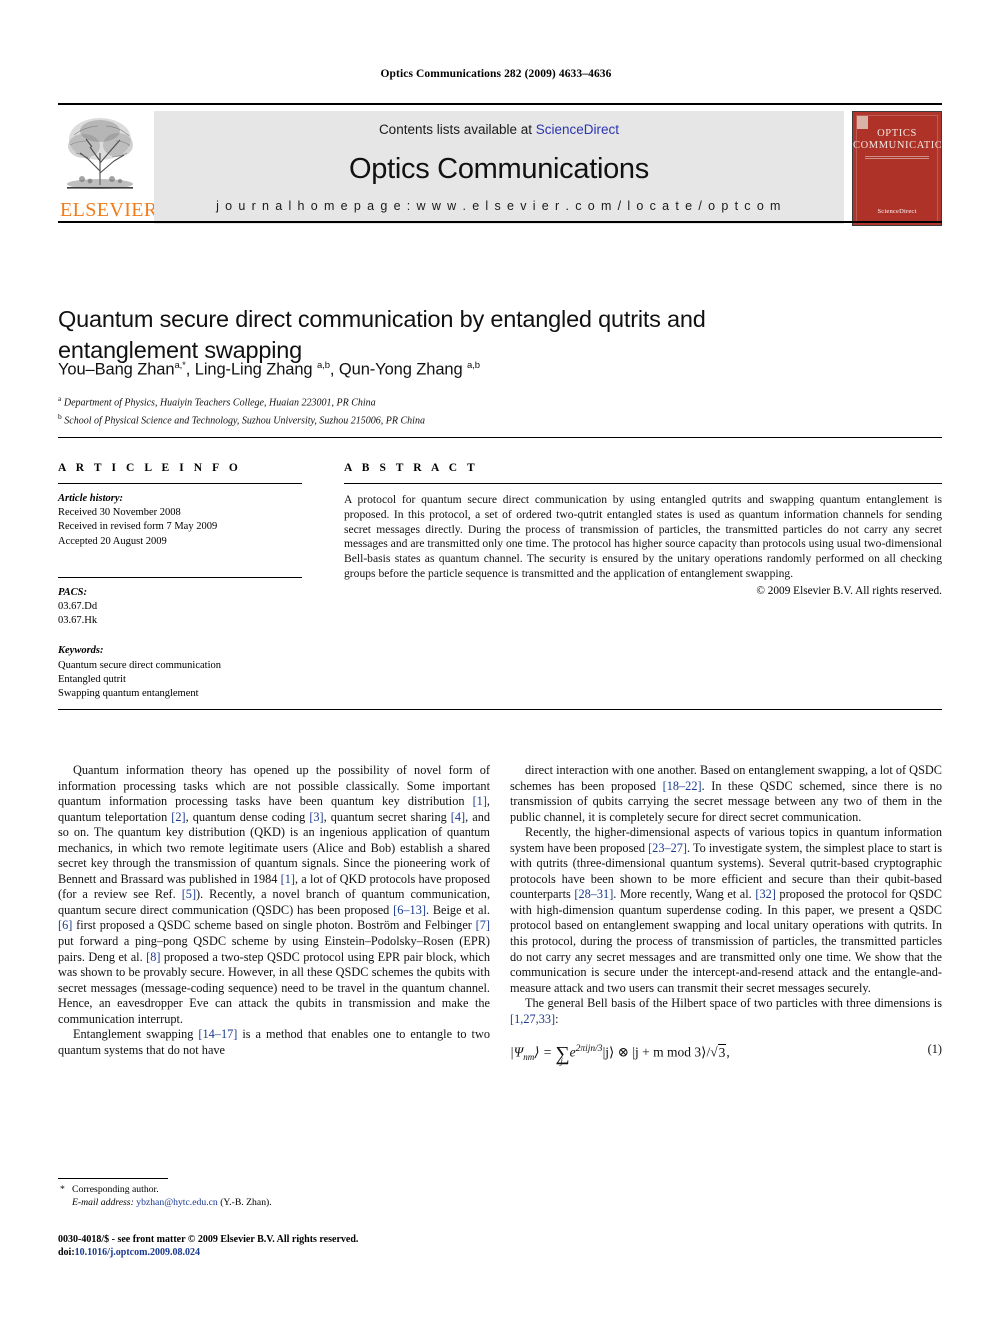 The height and width of the screenshot is (1323, 992). What do you see at coordinates (189, 894) in the screenshot?
I see `citation-ref: [5]` at bounding box center [189, 894].